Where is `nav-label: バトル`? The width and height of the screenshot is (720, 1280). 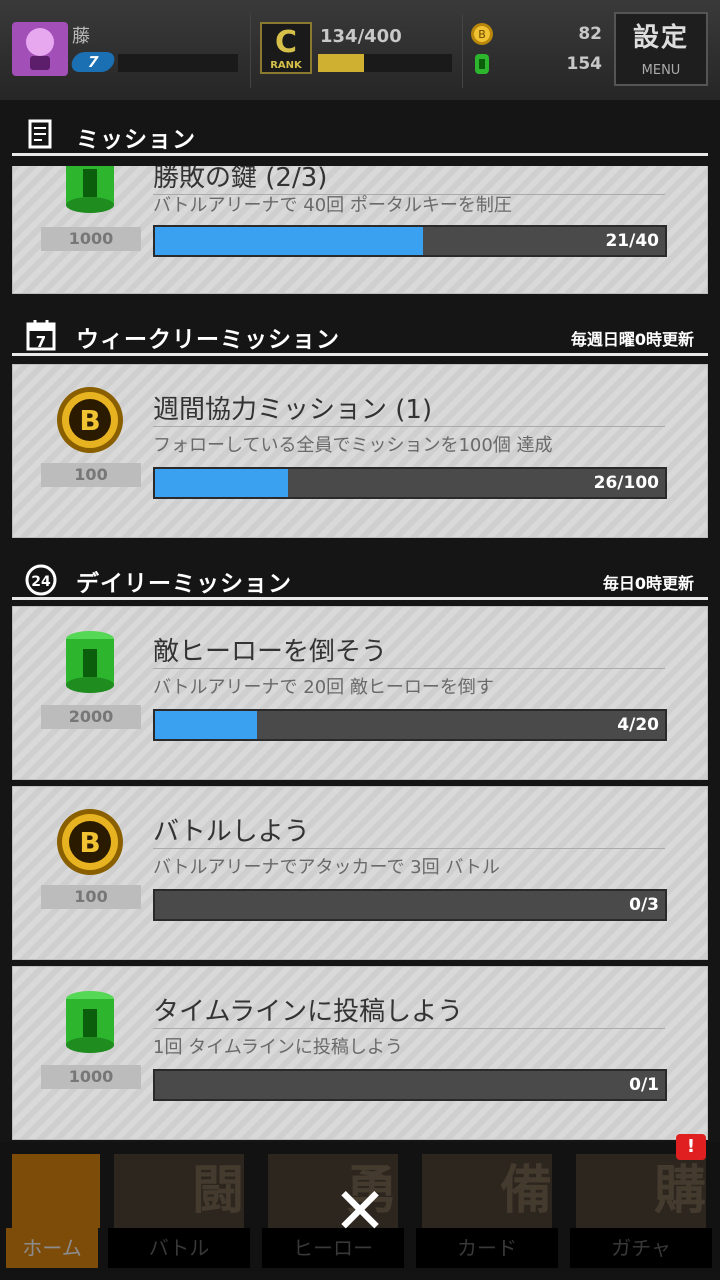
nav-label: バトル is located at coordinates (179, 1248).